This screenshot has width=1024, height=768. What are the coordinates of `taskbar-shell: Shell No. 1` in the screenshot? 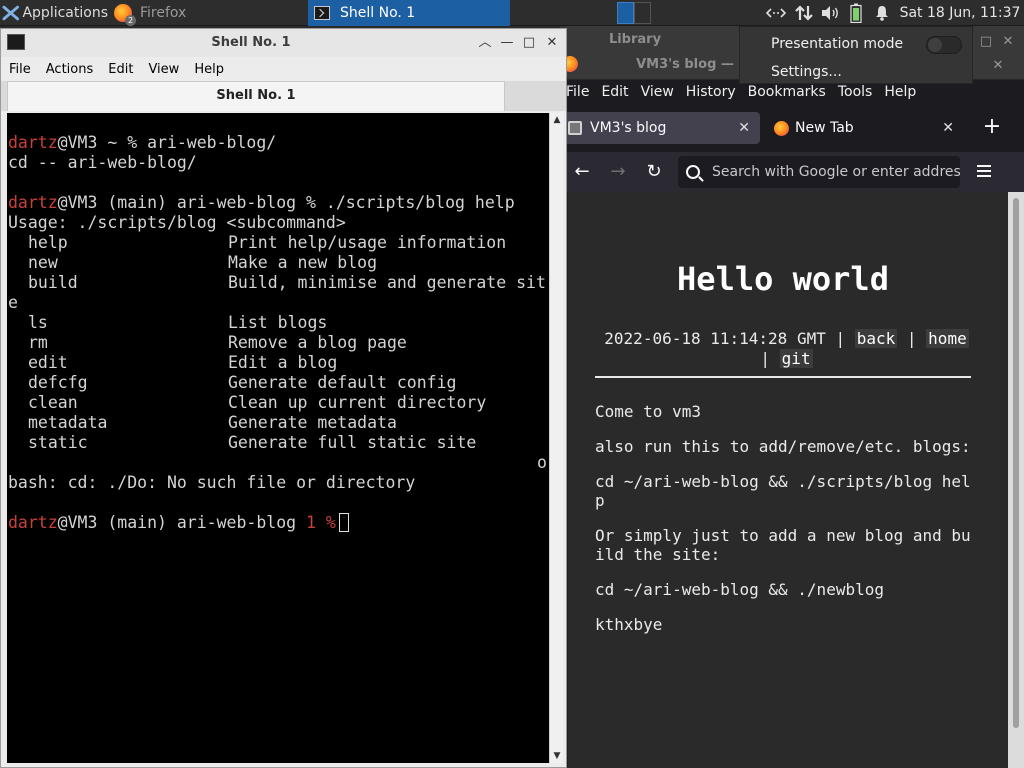 It's located at (409, 13).